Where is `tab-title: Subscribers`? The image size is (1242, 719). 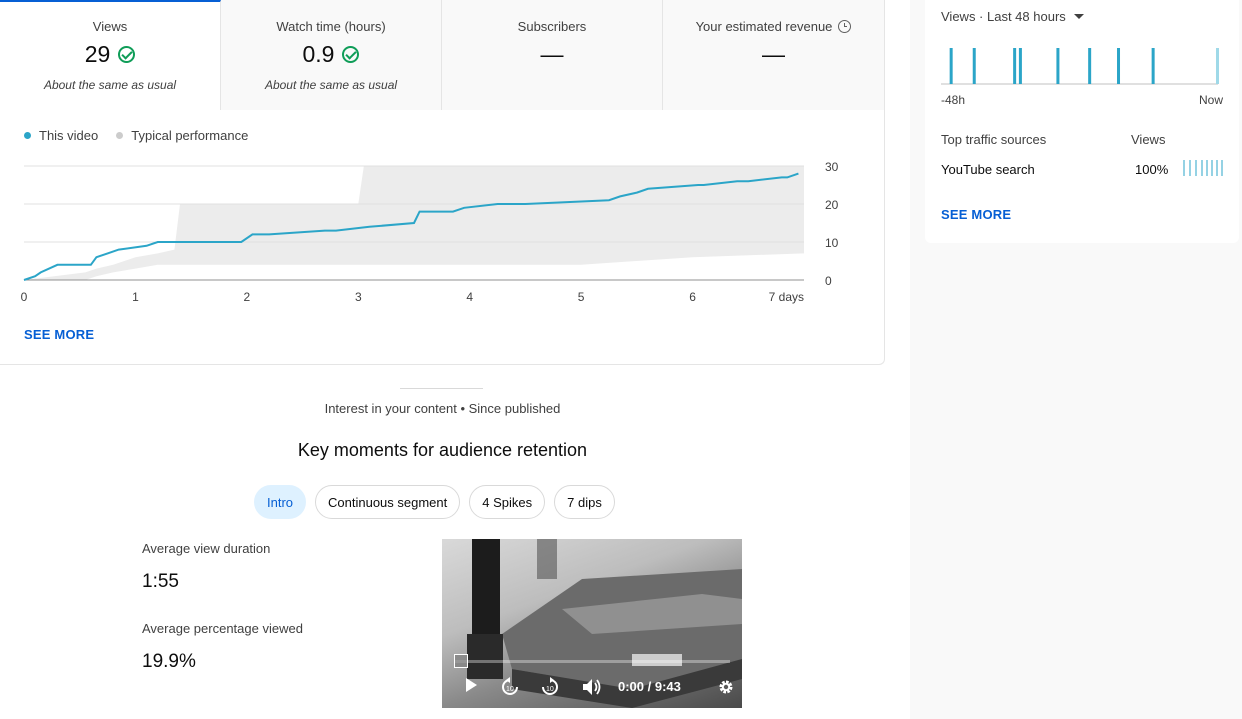 tab-title: Subscribers is located at coordinates (552, 26).